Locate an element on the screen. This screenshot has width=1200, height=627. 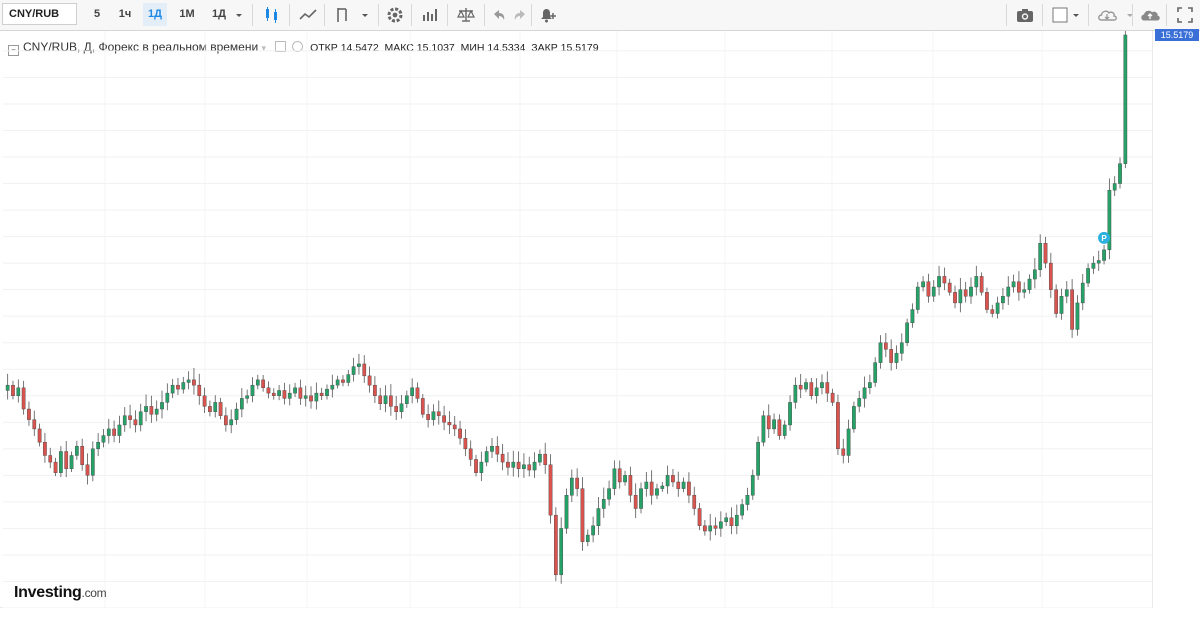
event-marker-icon: P is located at coordinates (1104, 237).